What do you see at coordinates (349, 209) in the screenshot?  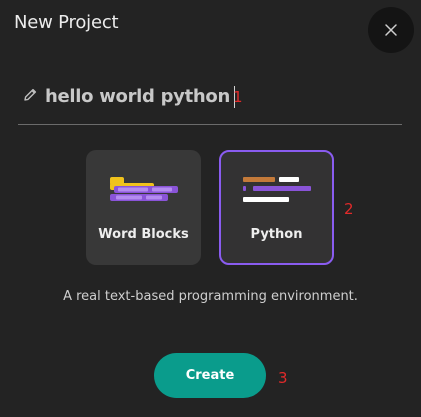 I see `marker-2: 2` at bounding box center [349, 209].